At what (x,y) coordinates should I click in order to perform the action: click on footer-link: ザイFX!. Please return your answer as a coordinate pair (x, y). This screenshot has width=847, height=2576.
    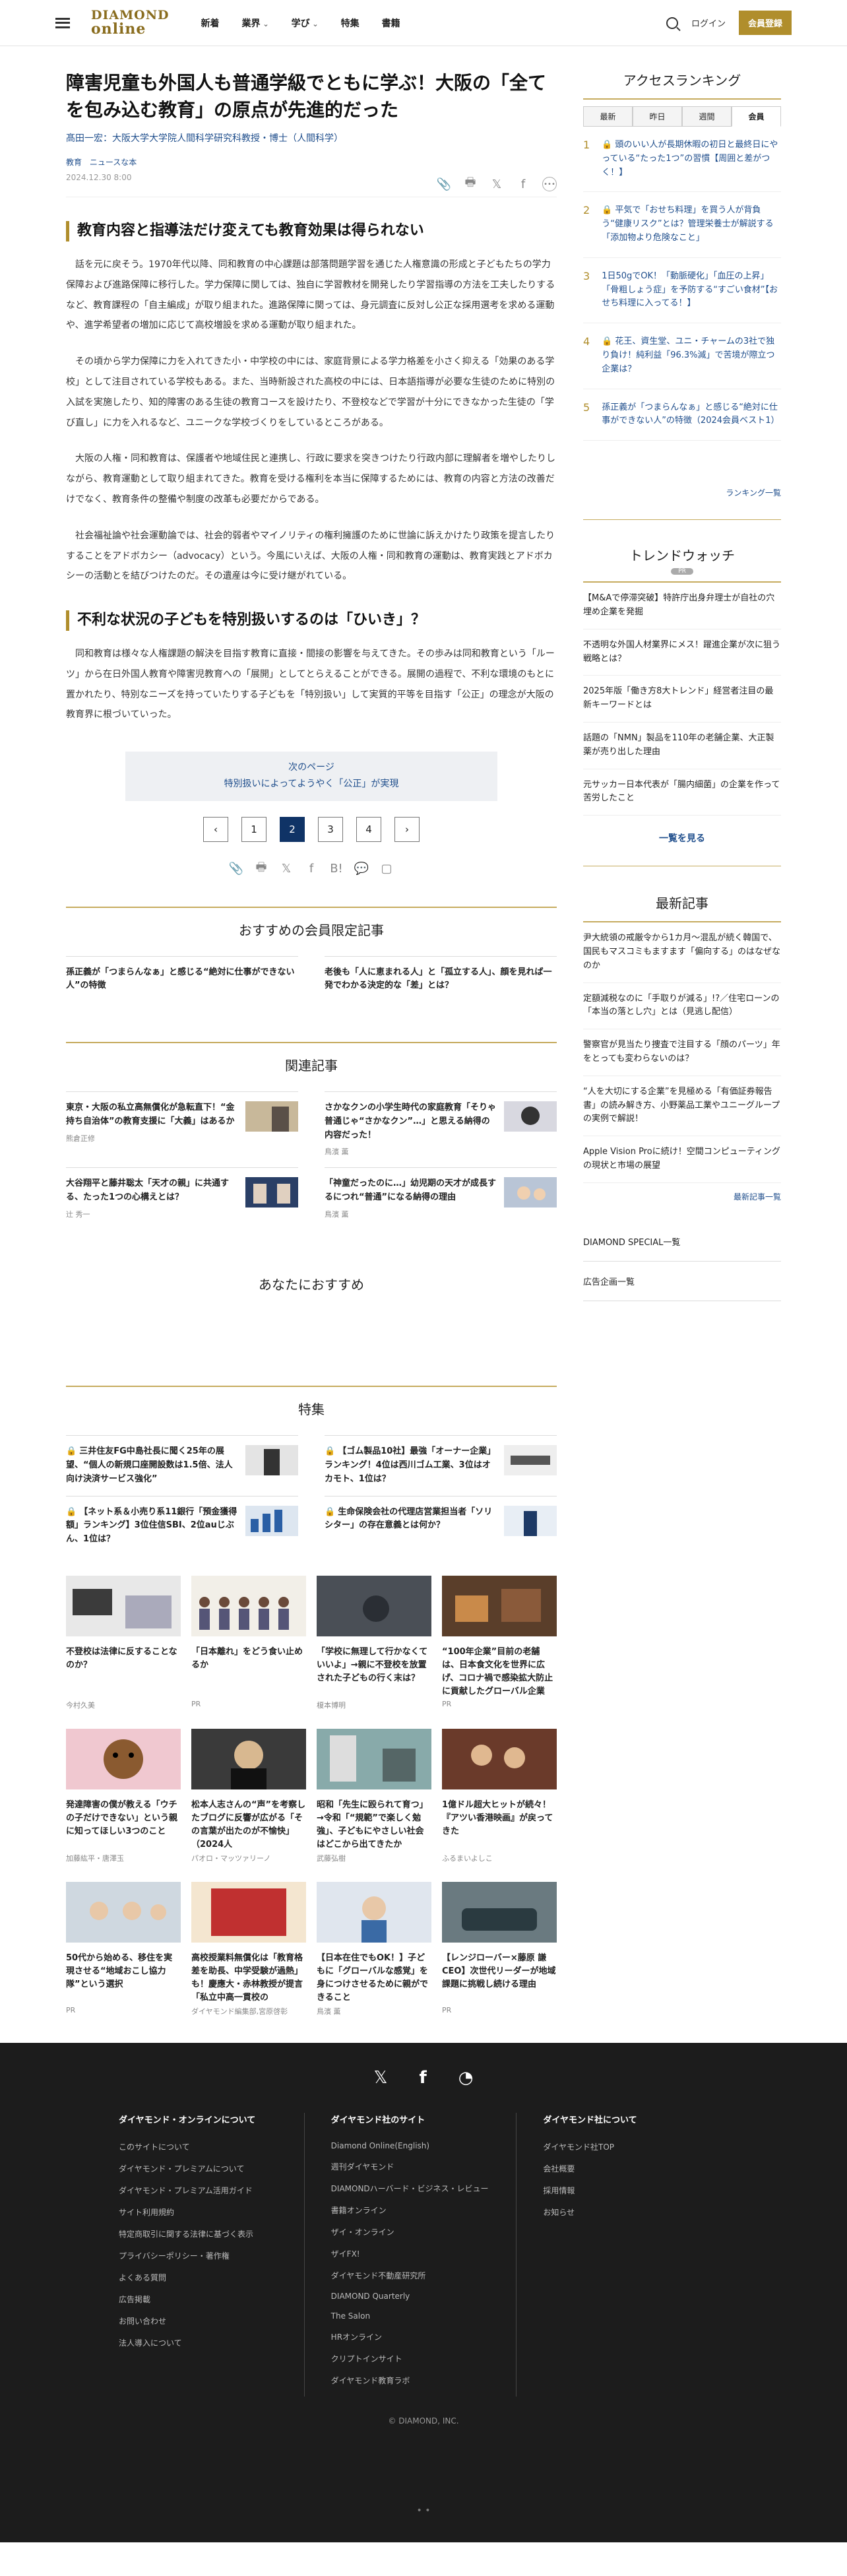
    Looking at the image, I should click on (424, 2253).